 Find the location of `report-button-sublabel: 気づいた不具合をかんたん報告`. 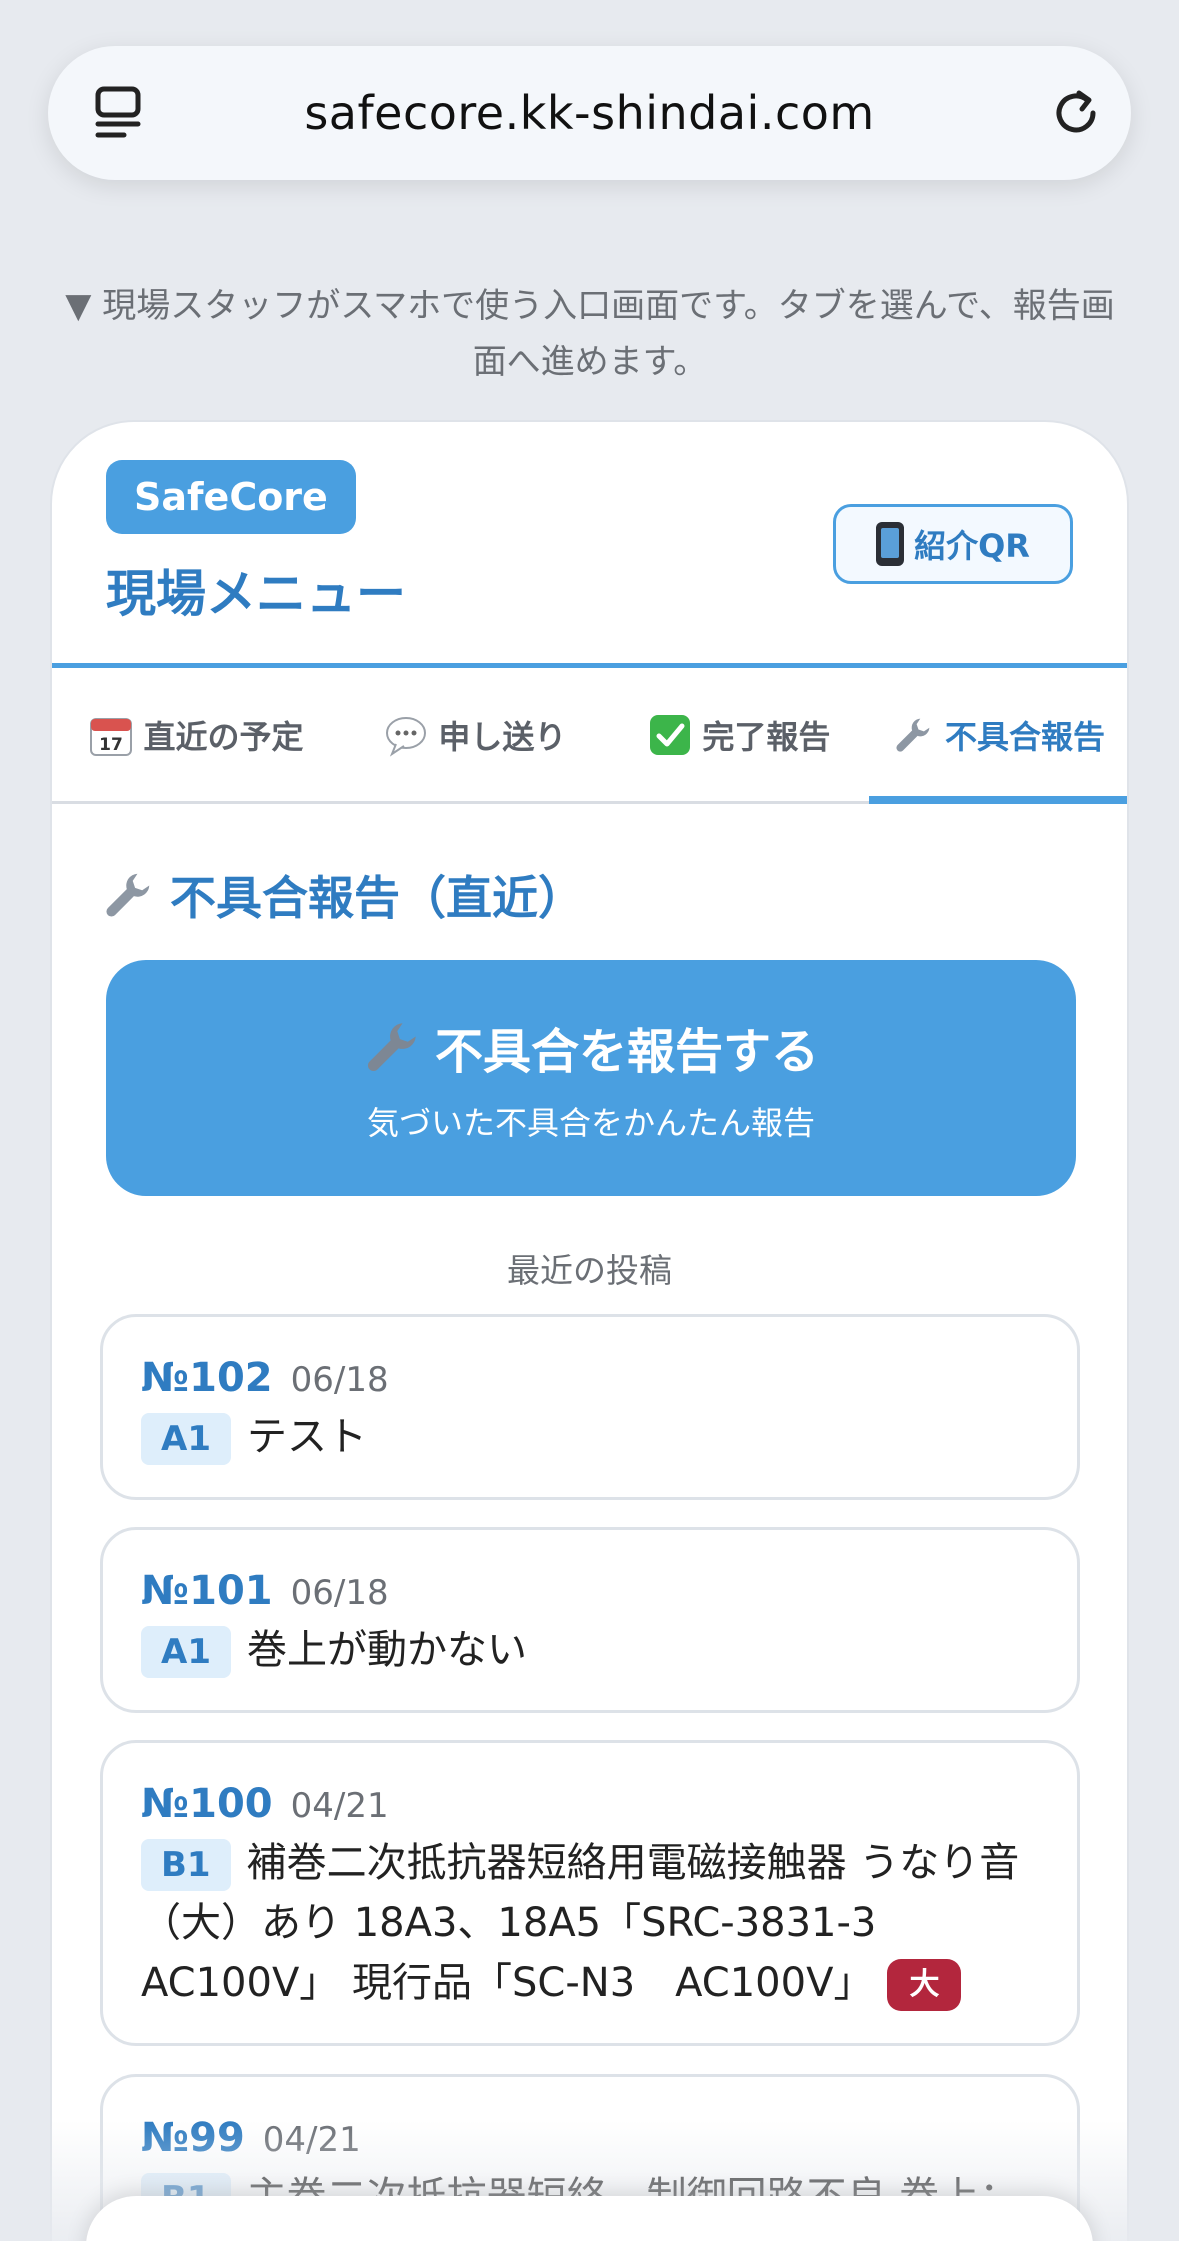

report-button-sublabel: 気づいた不具合をかんたん報告 is located at coordinates (590, 1123).